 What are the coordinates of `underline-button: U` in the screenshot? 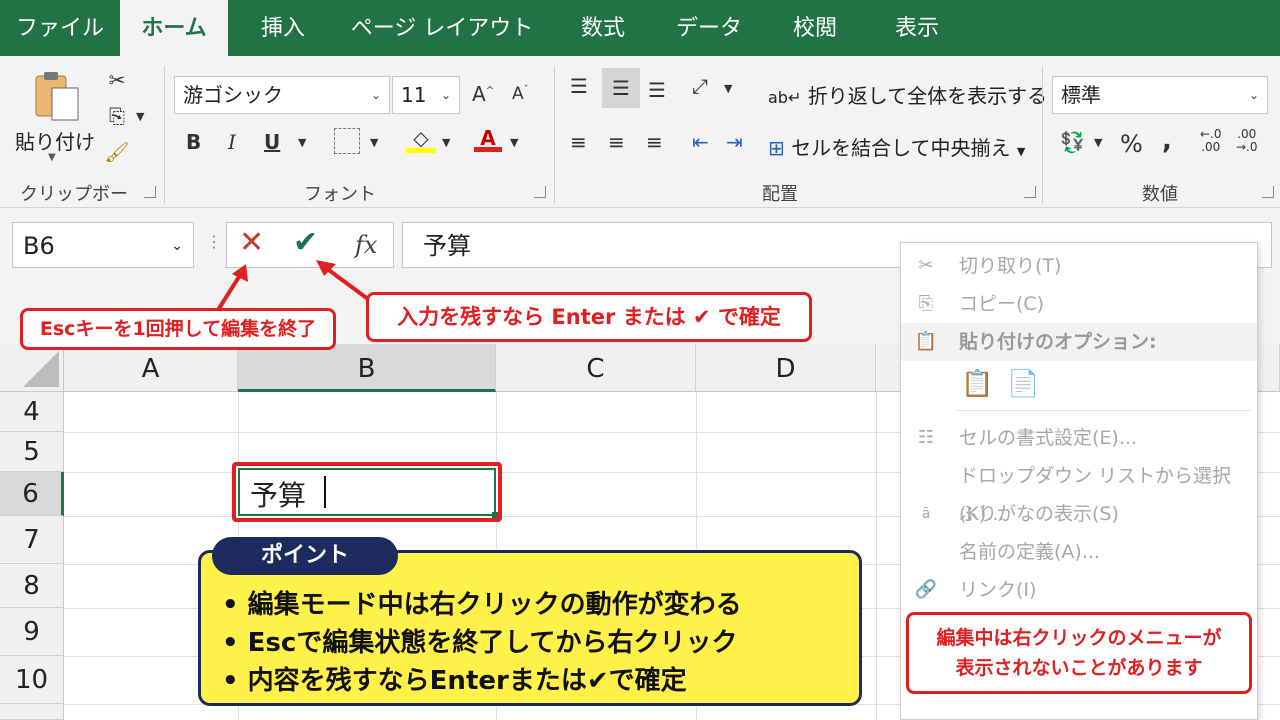 It's located at (272, 142).